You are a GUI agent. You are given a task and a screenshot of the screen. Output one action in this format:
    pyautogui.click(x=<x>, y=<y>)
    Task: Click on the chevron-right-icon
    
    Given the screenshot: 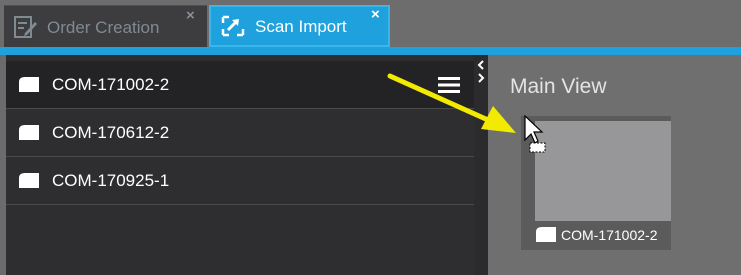 What is the action you would take?
    pyautogui.click(x=481, y=78)
    